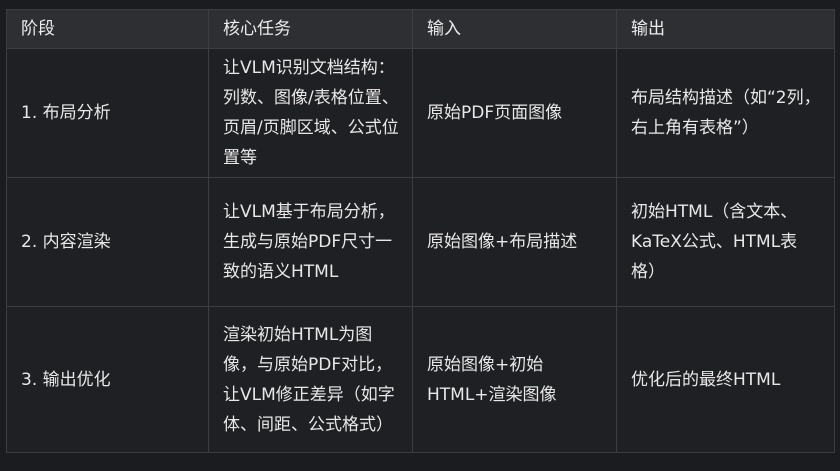 This screenshot has width=840, height=471. What do you see at coordinates (107, 29) in the screenshot?
I see `header-stage: 阶段` at bounding box center [107, 29].